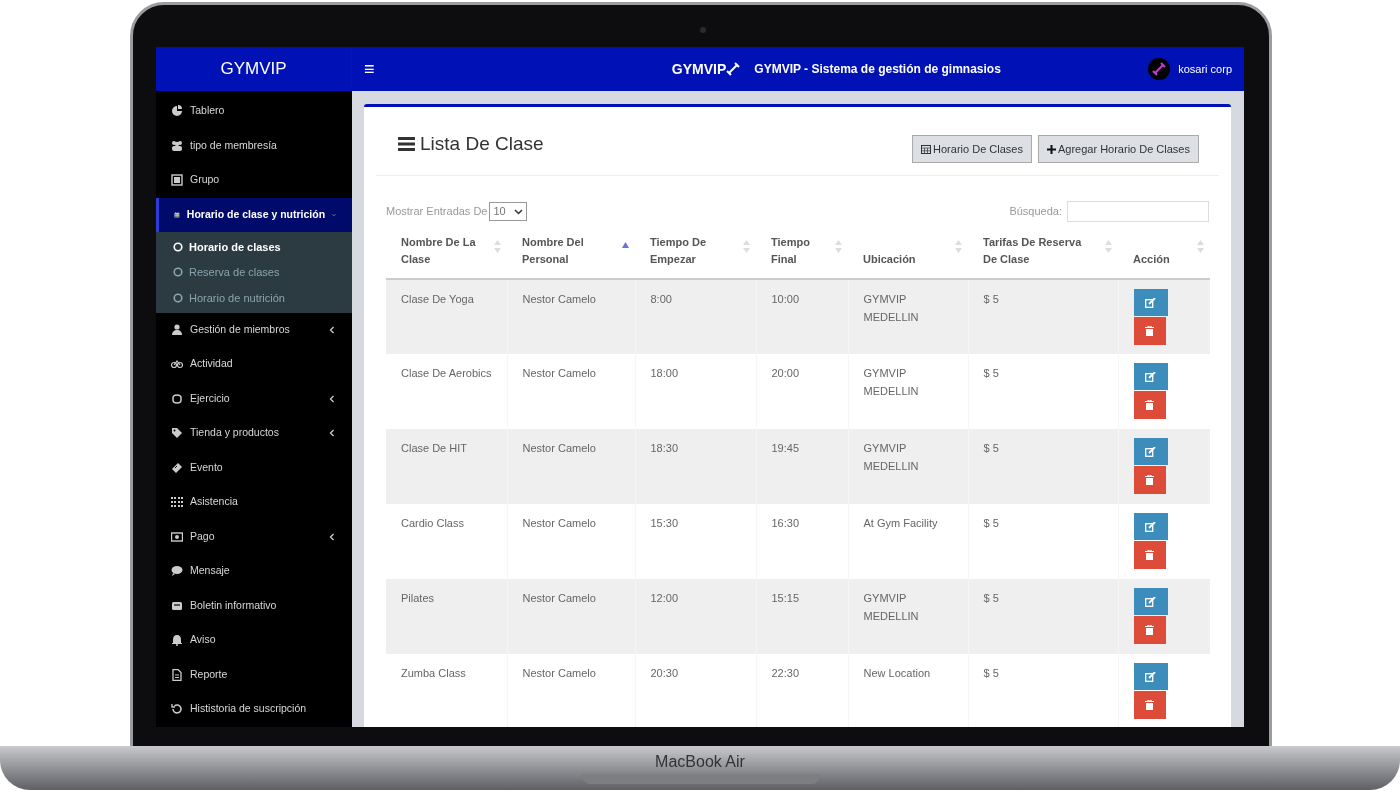  Describe the element at coordinates (254, 298) in the screenshot. I see `submenu-item: Horario de nutrición` at that location.